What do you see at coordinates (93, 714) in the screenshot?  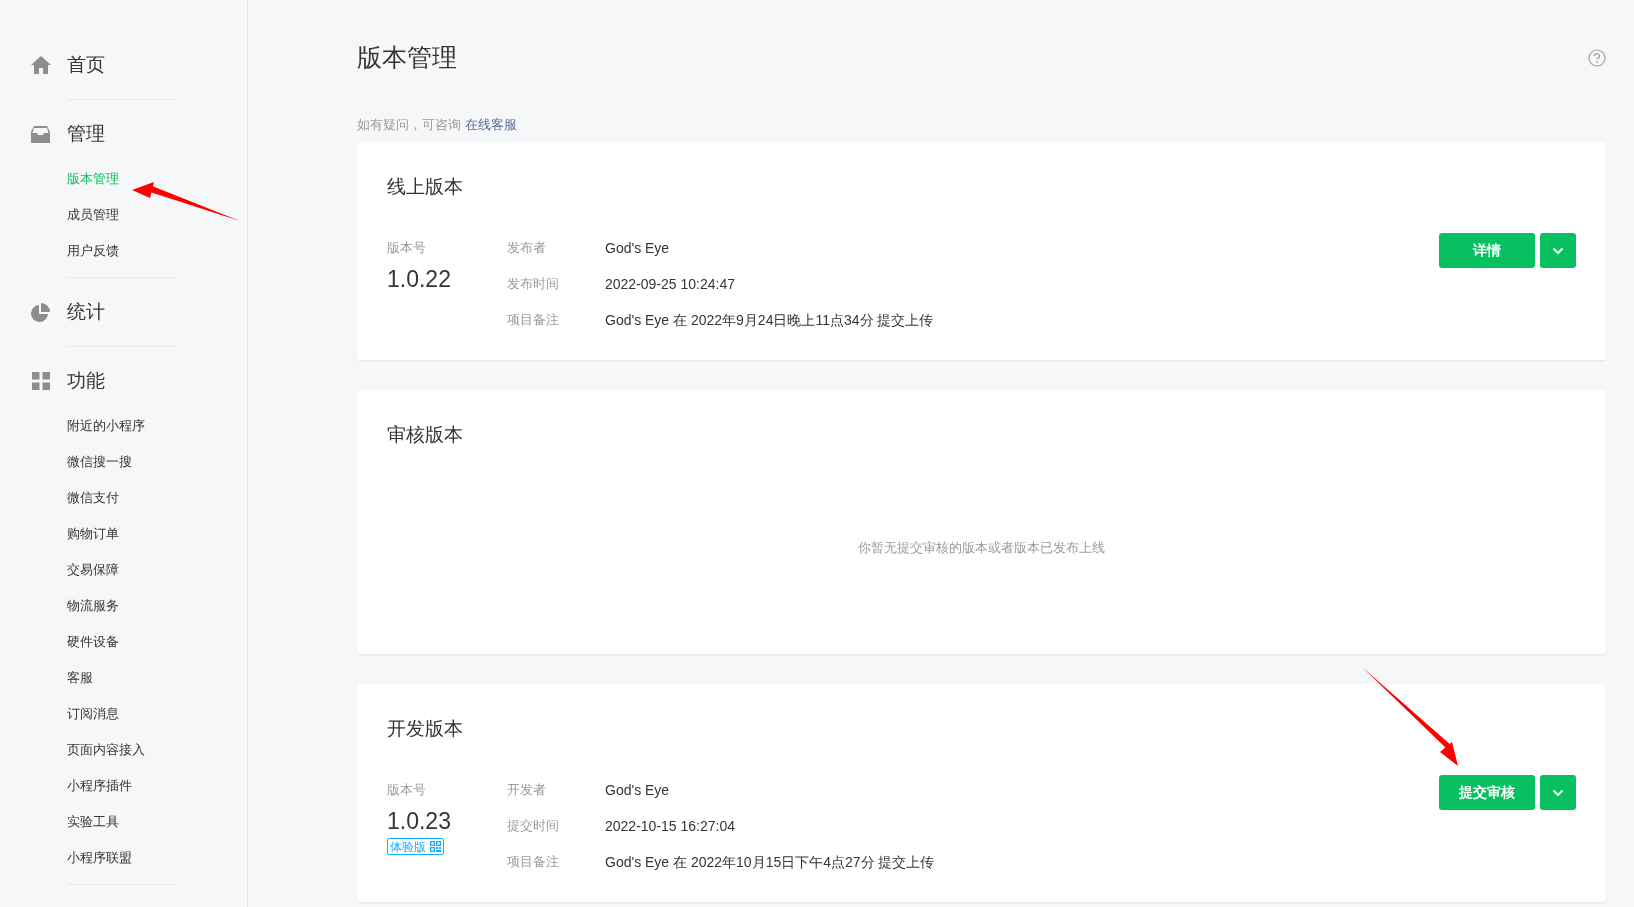 I see `nav-item: 订阅消息` at bounding box center [93, 714].